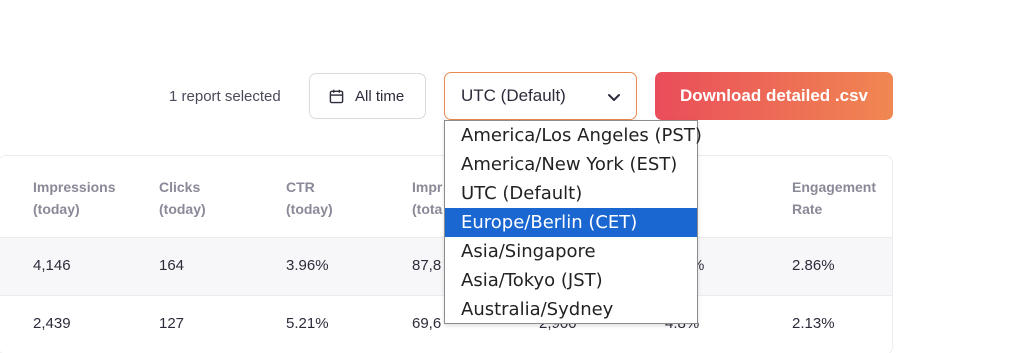 The width and height of the screenshot is (1027, 353). Describe the element at coordinates (813, 323) in the screenshot. I see `cell-engagement-rate: 2.13%` at that location.